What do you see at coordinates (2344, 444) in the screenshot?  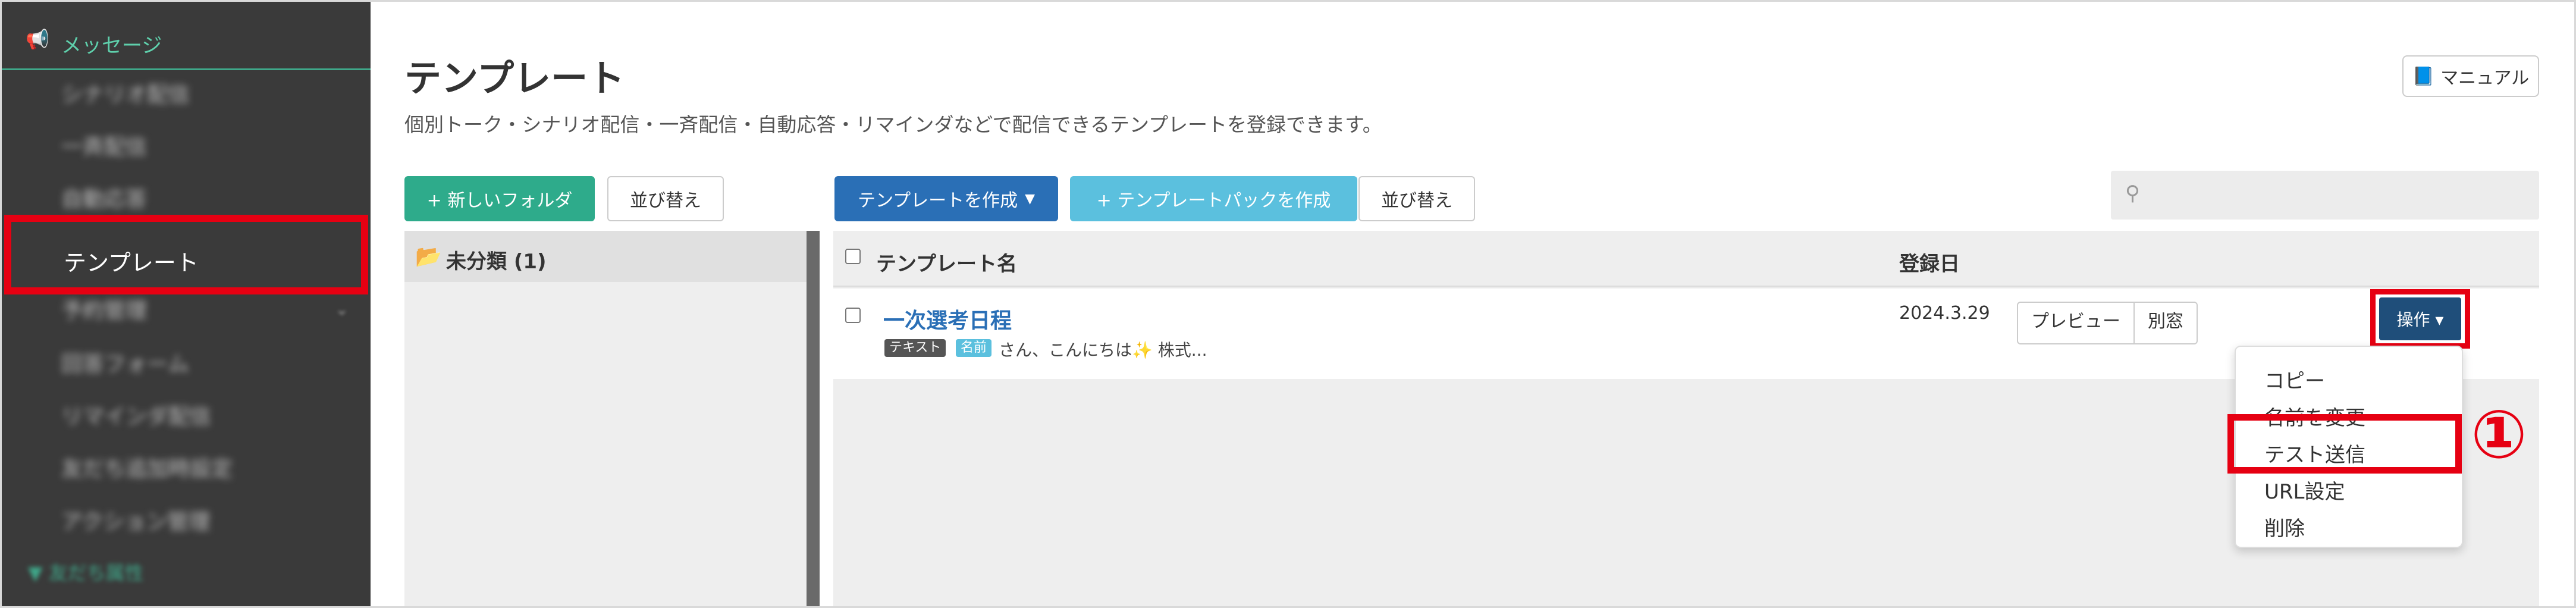 I see `highlight-frame-test-send` at bounding box center [2344, 444].